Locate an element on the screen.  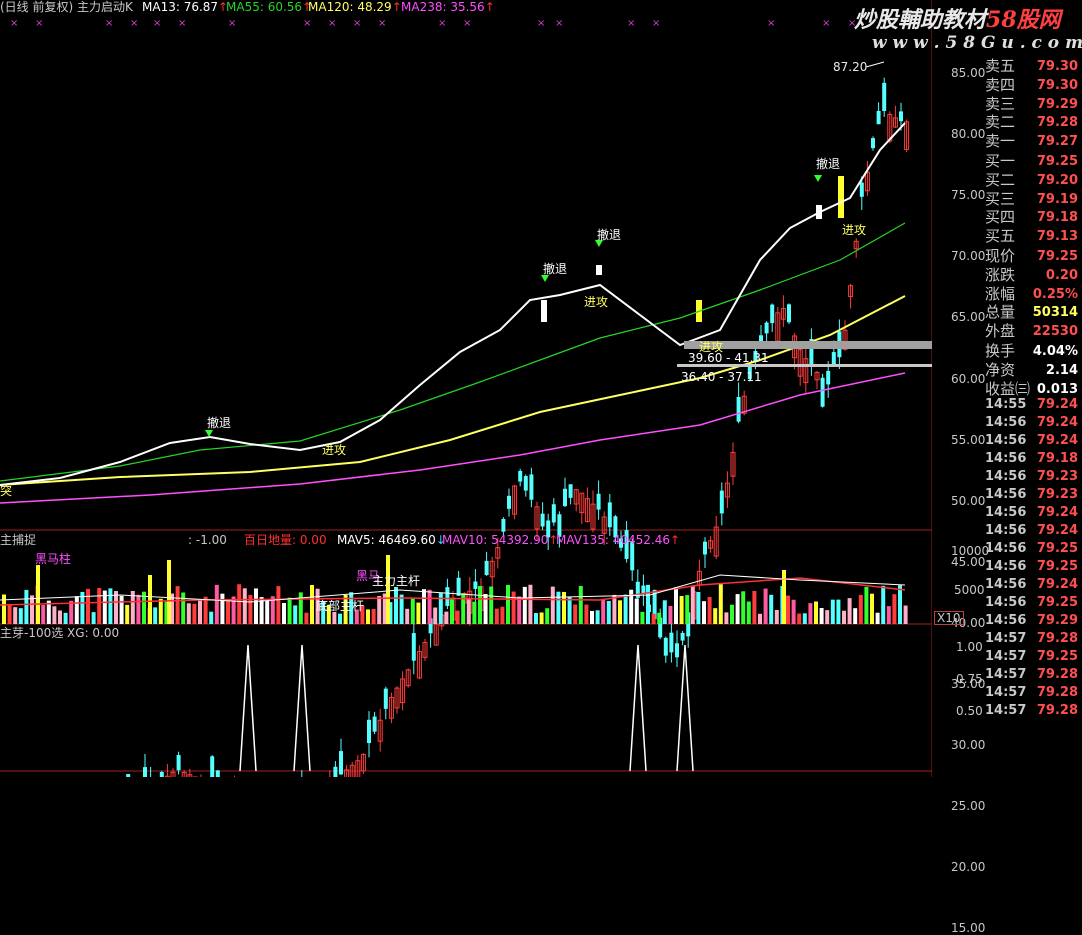
attack-label-2: 进攻 is located at coordinates (596, 302).